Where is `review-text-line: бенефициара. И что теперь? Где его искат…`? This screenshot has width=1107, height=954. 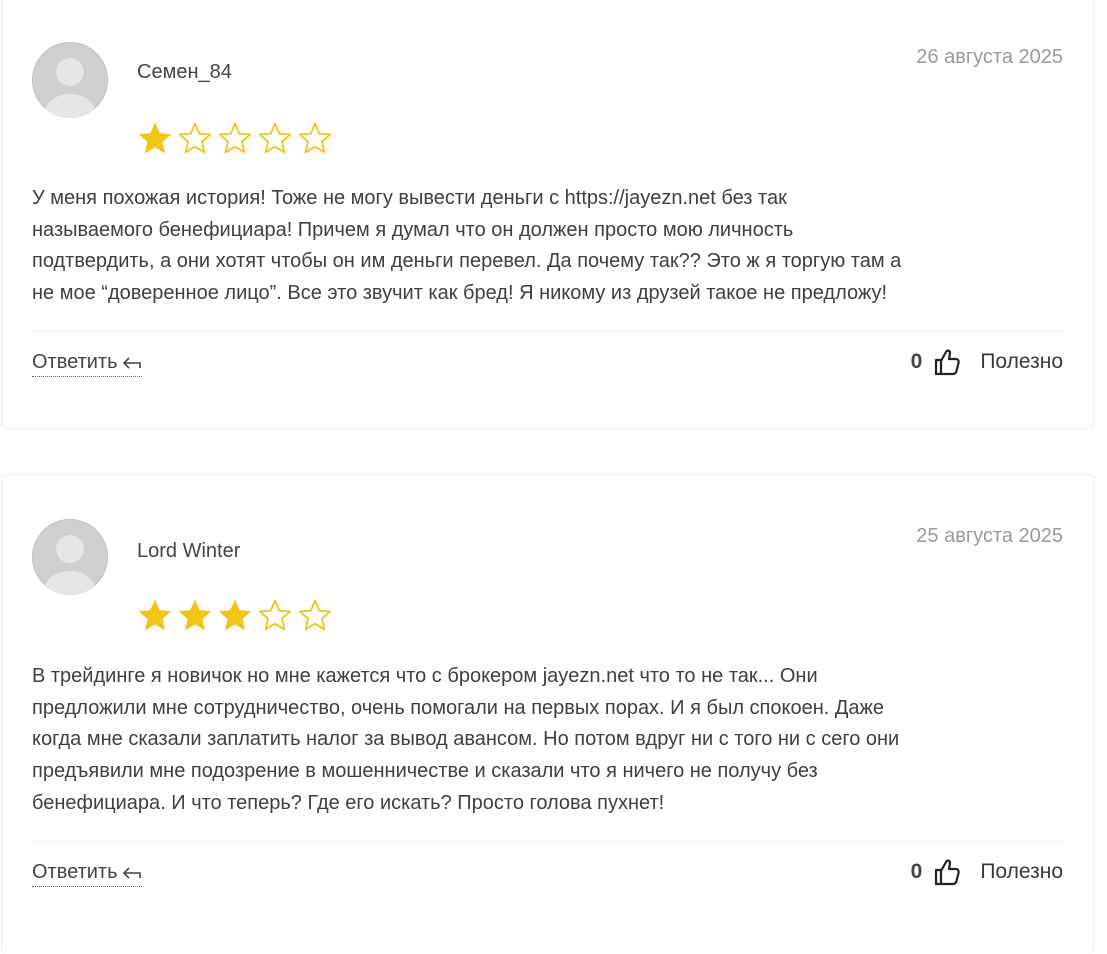
review-text-line: бенефициара. И что теперь? Где его искат… is located at coordinates (348, 802).